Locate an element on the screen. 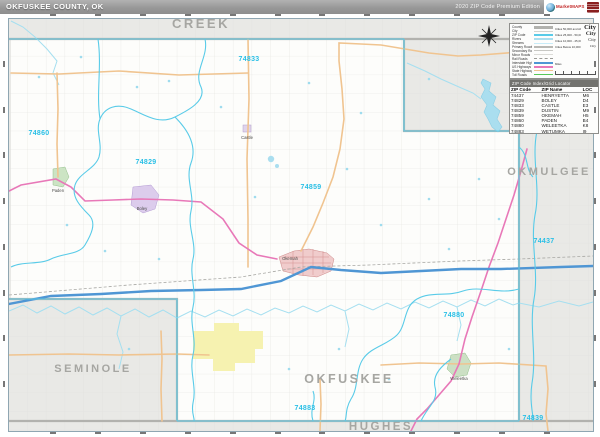  zip-label-74833: 74833 is located at coordinates (249, 59).